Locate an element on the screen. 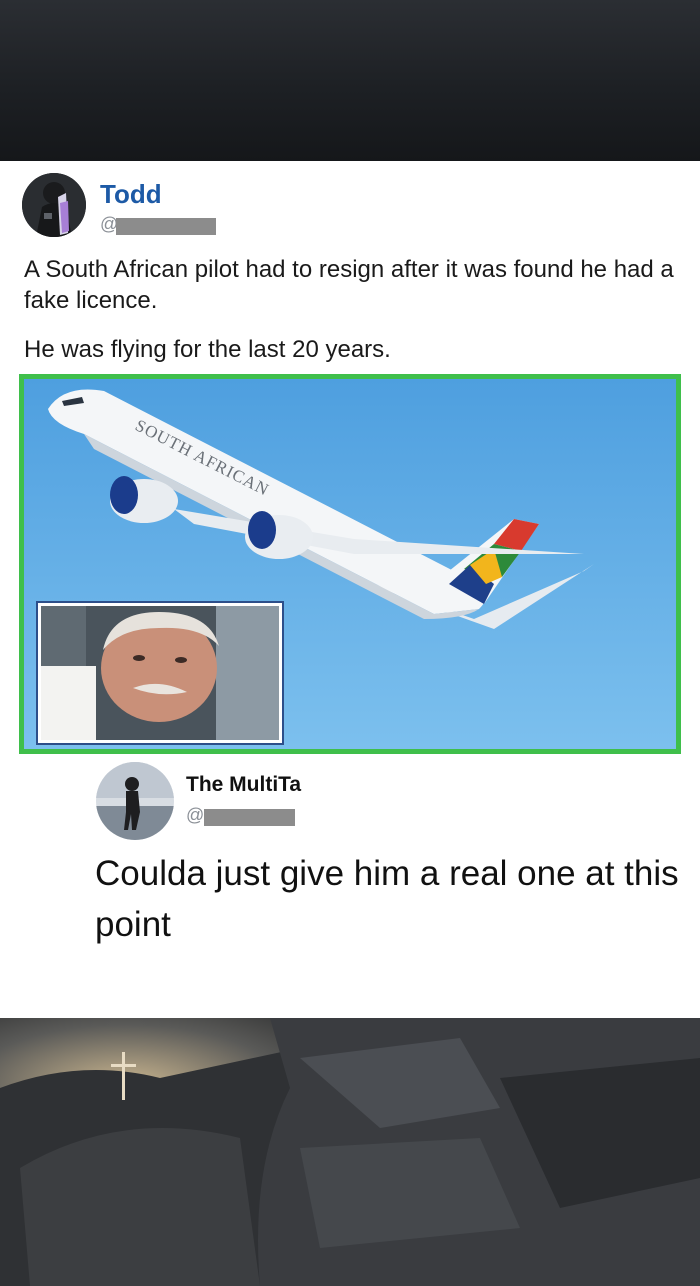  reply-handle-prefix: @ is located at coordinates (195, 815).